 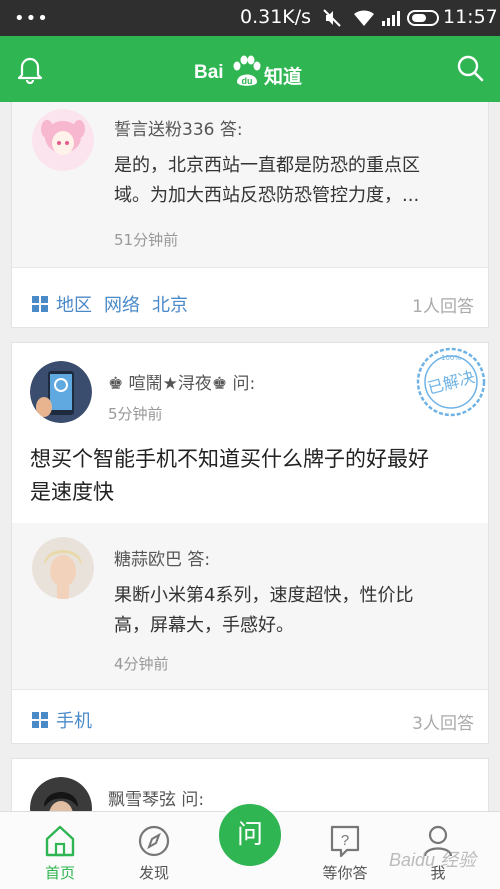 What do you see at coordinates (162, 557) in the screenshot?
I see `answerer-name: 糖蒜欧巴 答:` at bounding box center [162, 557].